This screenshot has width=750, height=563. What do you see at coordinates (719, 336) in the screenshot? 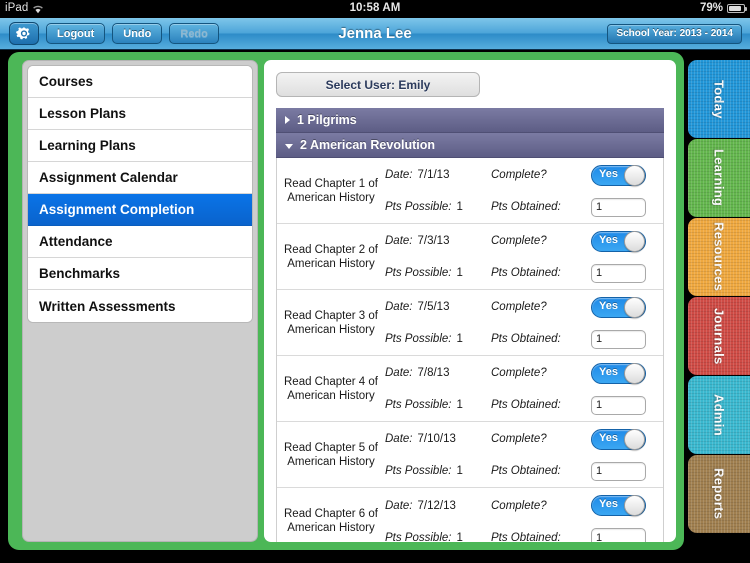
I see `tab-journals: Journals` at bounding box center [719, 336].